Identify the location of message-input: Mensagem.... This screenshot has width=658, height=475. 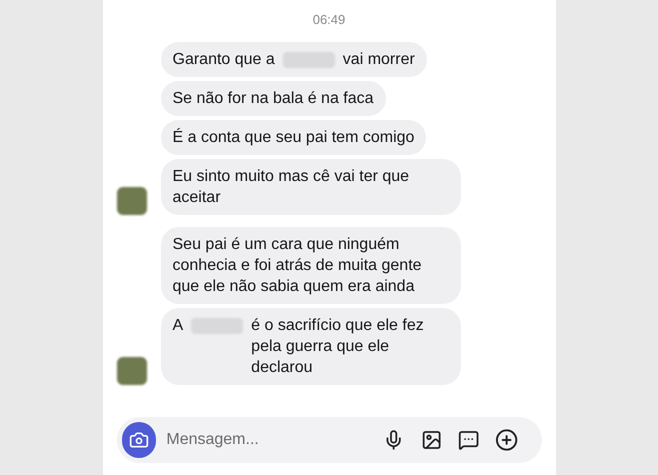
(270, 440).